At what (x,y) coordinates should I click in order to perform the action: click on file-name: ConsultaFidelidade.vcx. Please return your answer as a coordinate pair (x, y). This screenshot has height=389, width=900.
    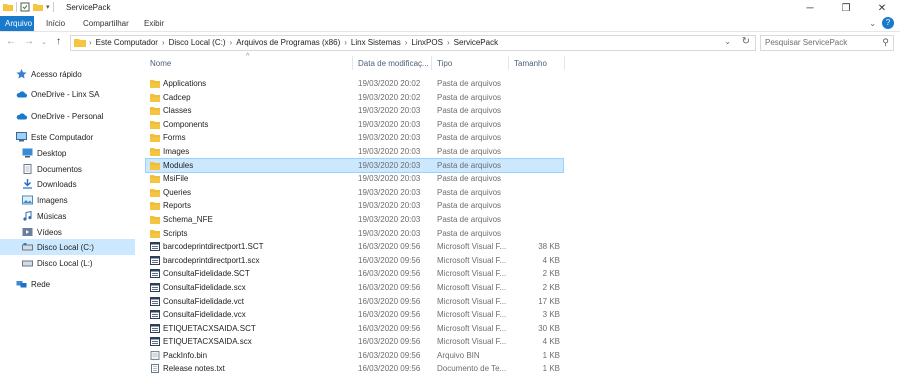
    Looking at the image, I should click on (204, 315).